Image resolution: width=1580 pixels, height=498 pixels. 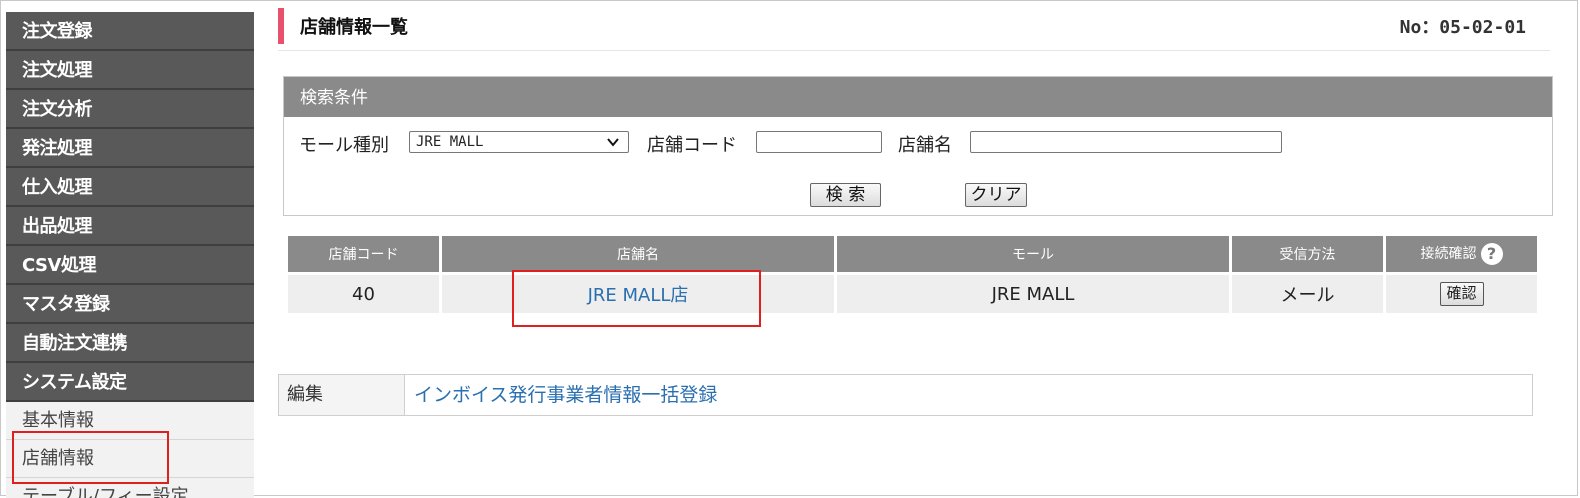 What do you see at coordinates (130, 187) in the screenshot?
I see `sidebar-item-stocking: 仕入処理` at bounding box center [130, 187].